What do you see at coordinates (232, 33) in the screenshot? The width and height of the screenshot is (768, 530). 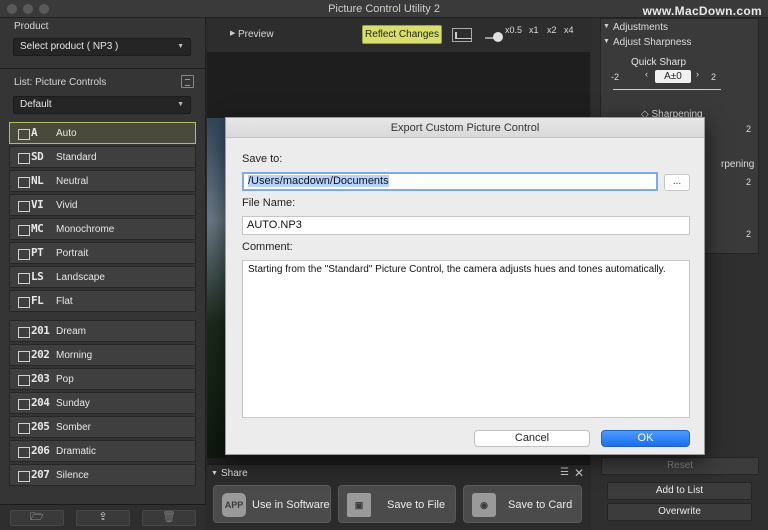 I see `chevron-right-icon: ▶` at bounding box center [232, 33].